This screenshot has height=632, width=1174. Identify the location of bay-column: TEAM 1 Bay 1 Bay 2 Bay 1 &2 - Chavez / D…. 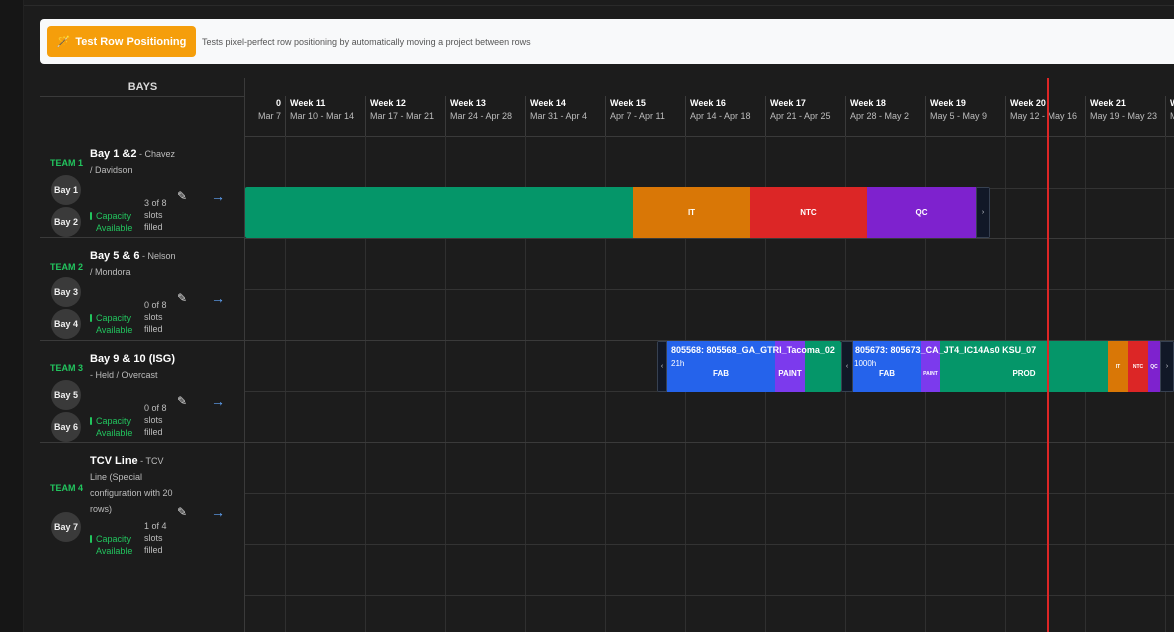
(142, 364).